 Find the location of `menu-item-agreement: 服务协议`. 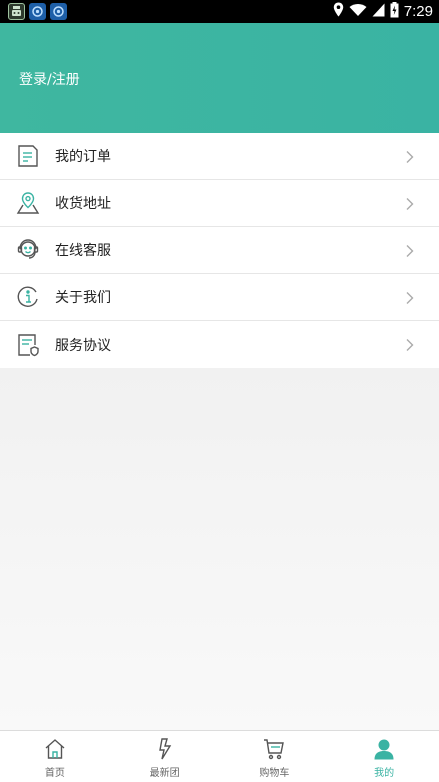

menu-item-agreement: 服务协议 is located at coordinates (219, 344).